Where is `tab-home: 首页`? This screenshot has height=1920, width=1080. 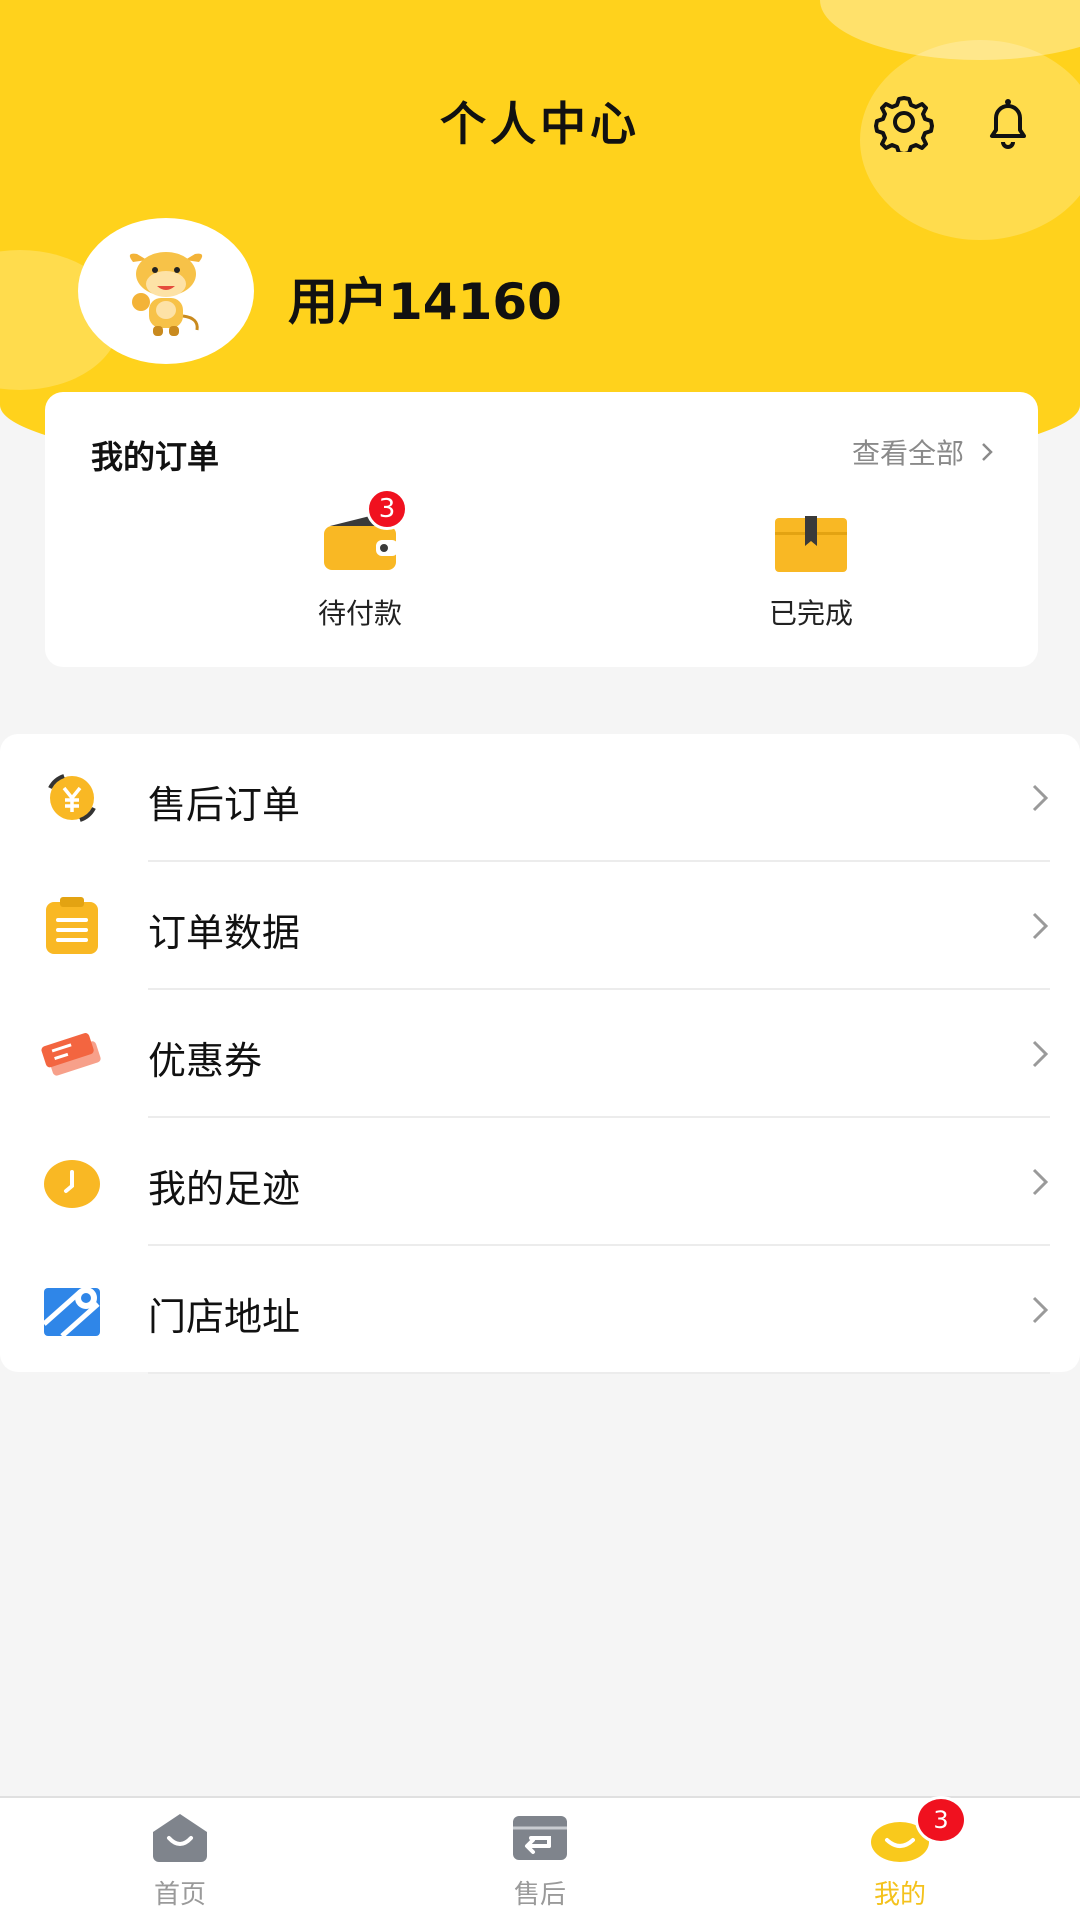
tab-home: 首页 is located at coordinates (180, 1861).